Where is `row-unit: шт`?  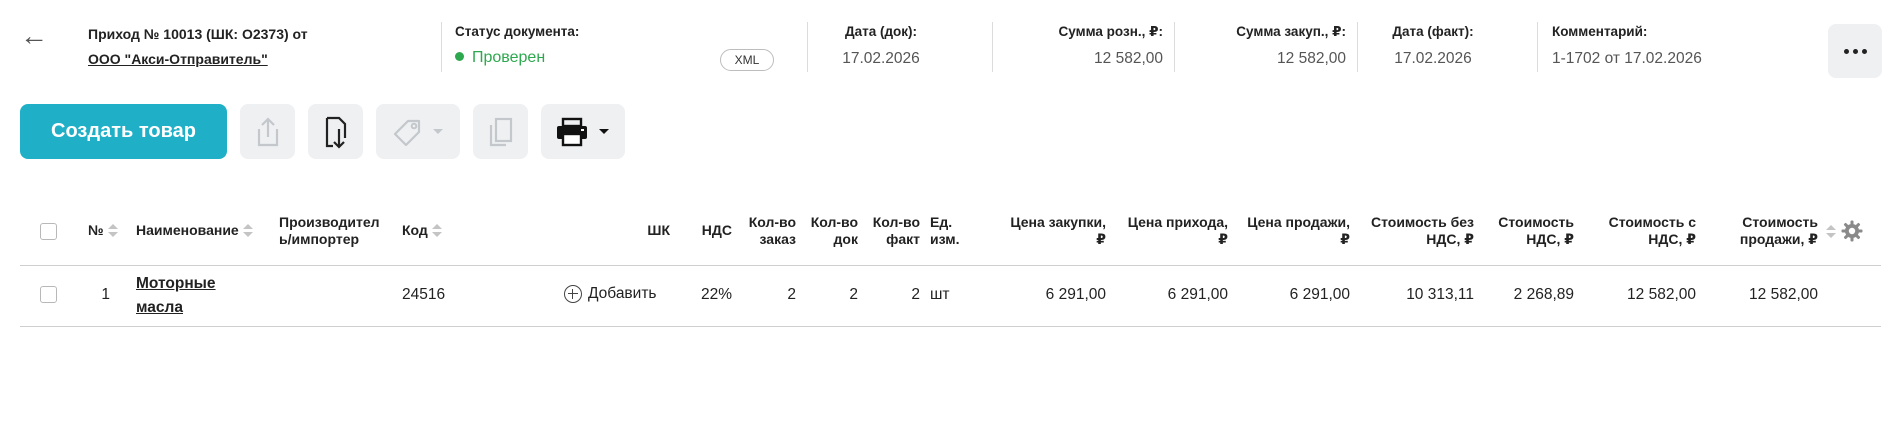 row-unit: шт is located at coordinates (940, 294).